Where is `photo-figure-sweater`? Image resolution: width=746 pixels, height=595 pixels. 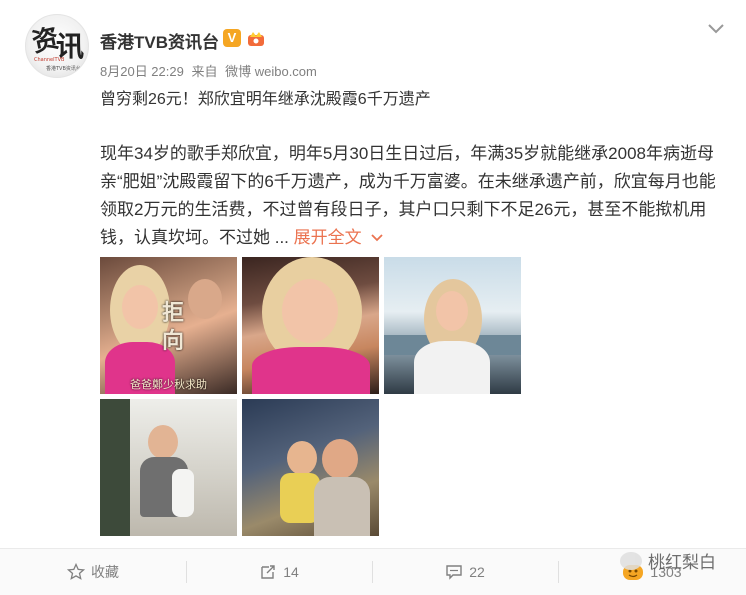 photo-figure-sweater is located at coordinates (311, 370).